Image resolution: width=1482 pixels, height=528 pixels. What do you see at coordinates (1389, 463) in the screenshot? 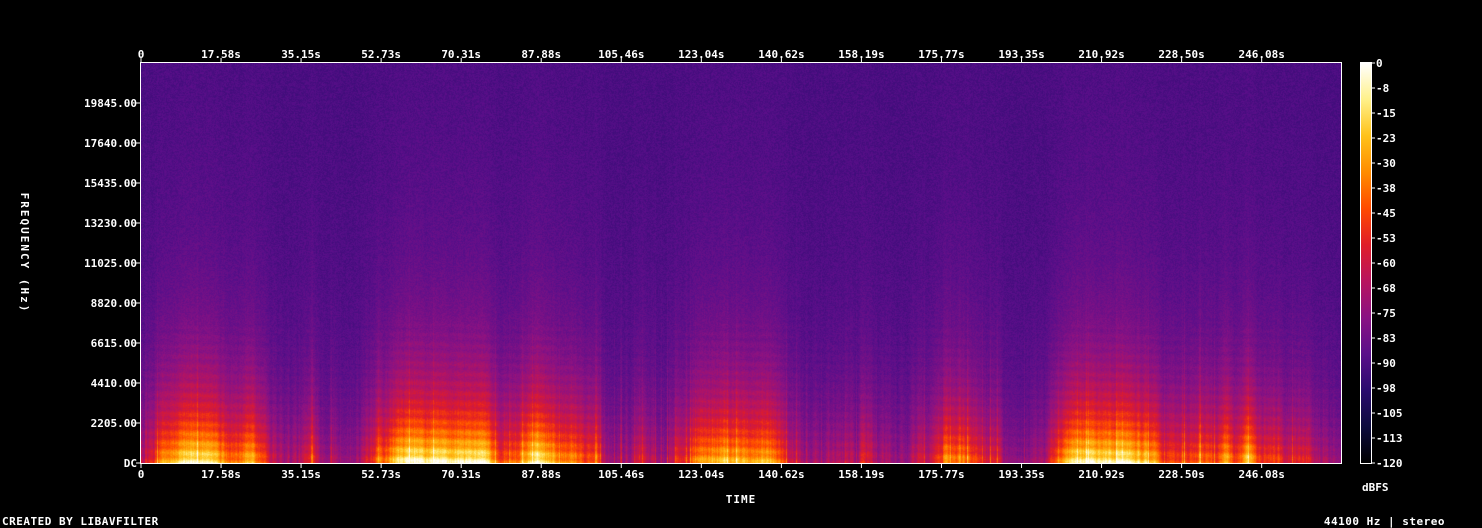
I see `colorbar-tick-label: -120` at bounding box center [1389, 463].